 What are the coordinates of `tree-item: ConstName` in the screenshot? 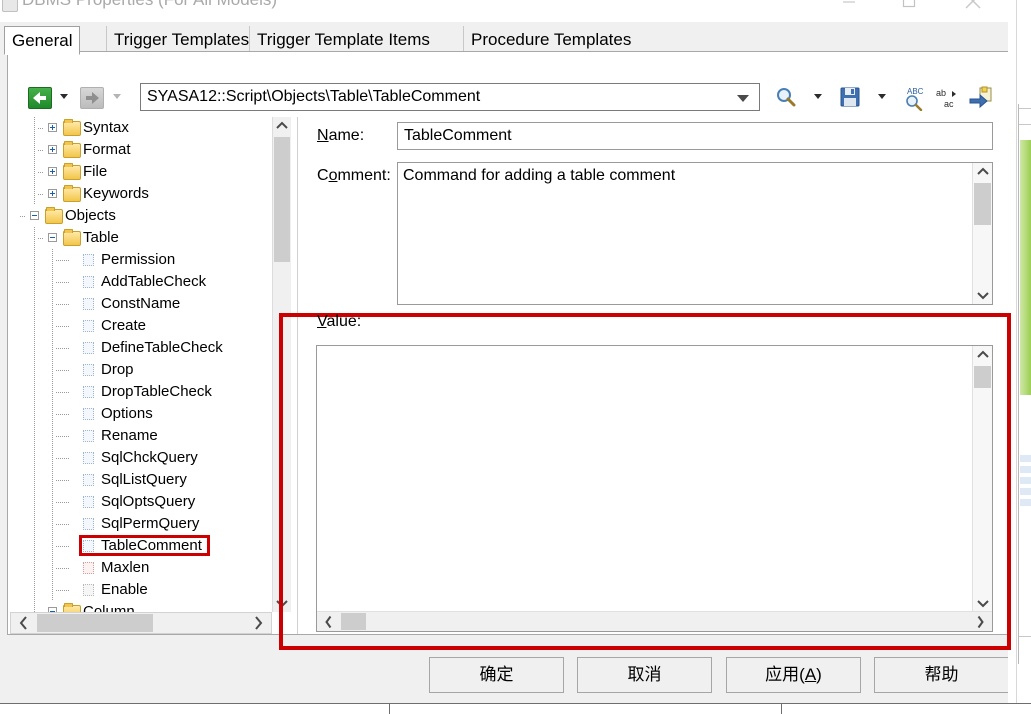 It's located at (150, 304).